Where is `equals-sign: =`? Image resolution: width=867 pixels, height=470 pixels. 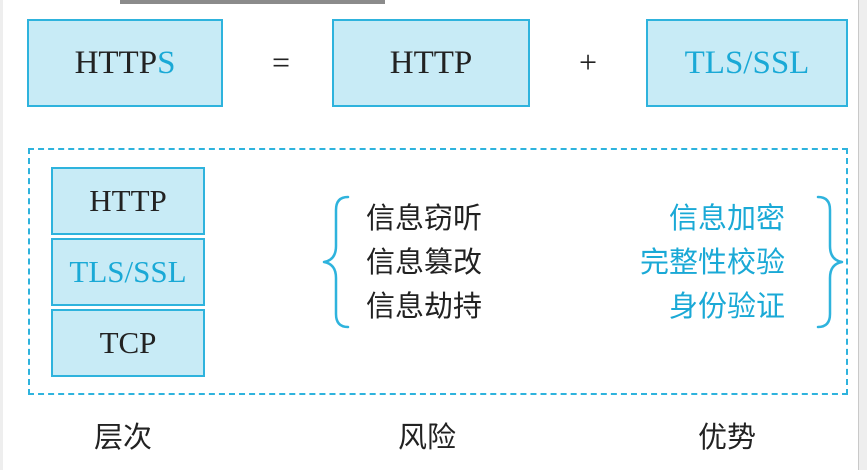
equals-sign: = is located at coordinates (281, 62).